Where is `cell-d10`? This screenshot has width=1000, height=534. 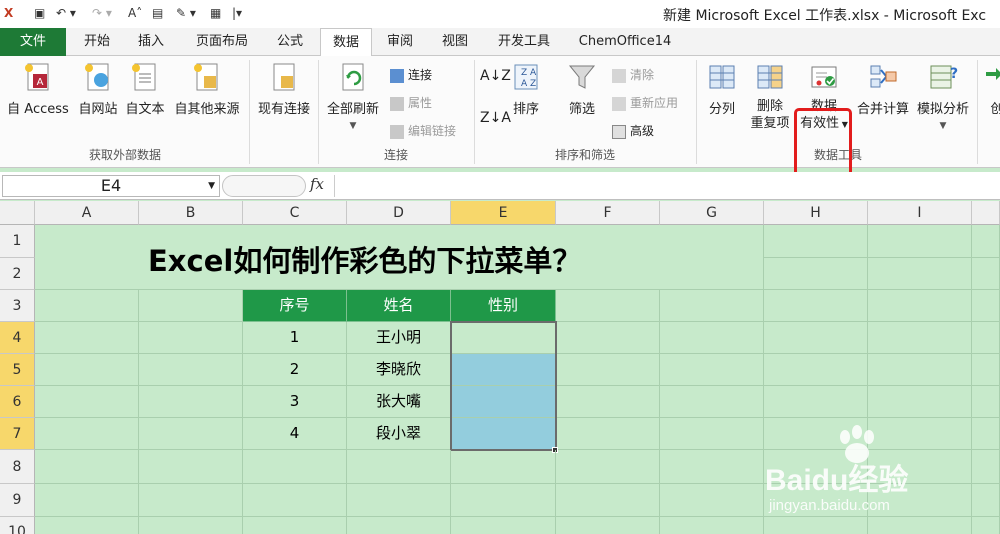
cell-d10 is located at coordinates (399, 525).